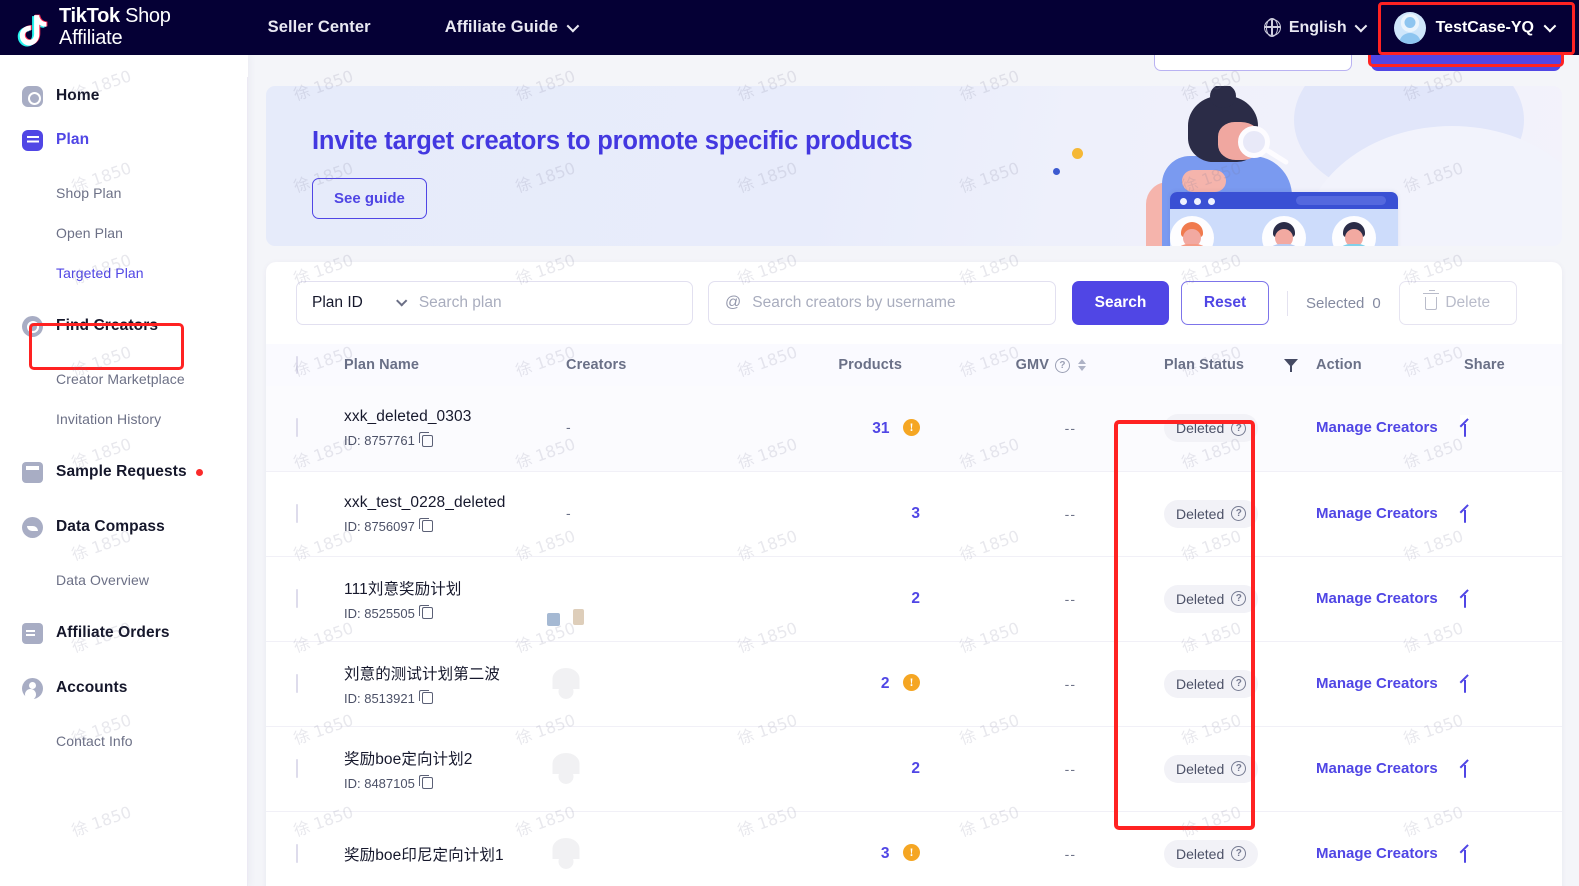 This screenshot has height=886, width=1579. I want to click on plan-id-group: ID: 8487105, so click(455, 782).